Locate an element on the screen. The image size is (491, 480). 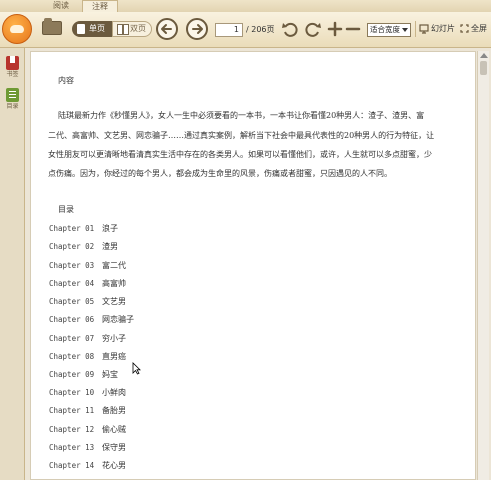
sidebar-item-bookmarks: 书签 is located at coordinates (12, 67).